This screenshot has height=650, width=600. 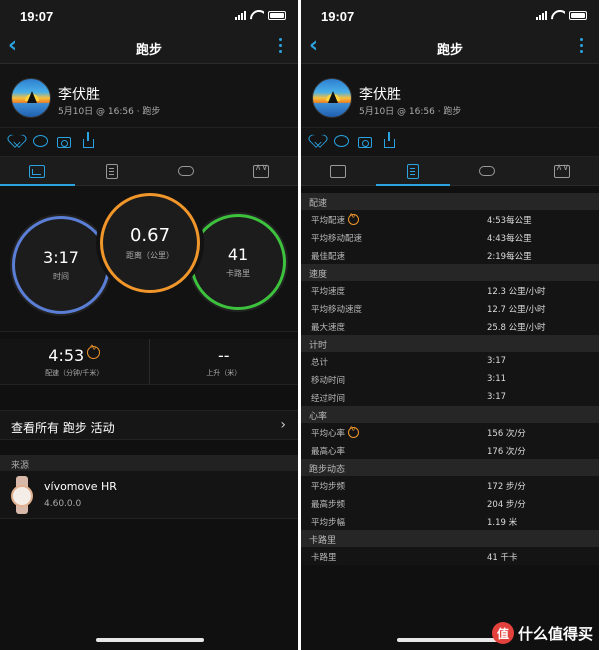 I want to click on details-section-header: 速度, so click(x=450, y=272).